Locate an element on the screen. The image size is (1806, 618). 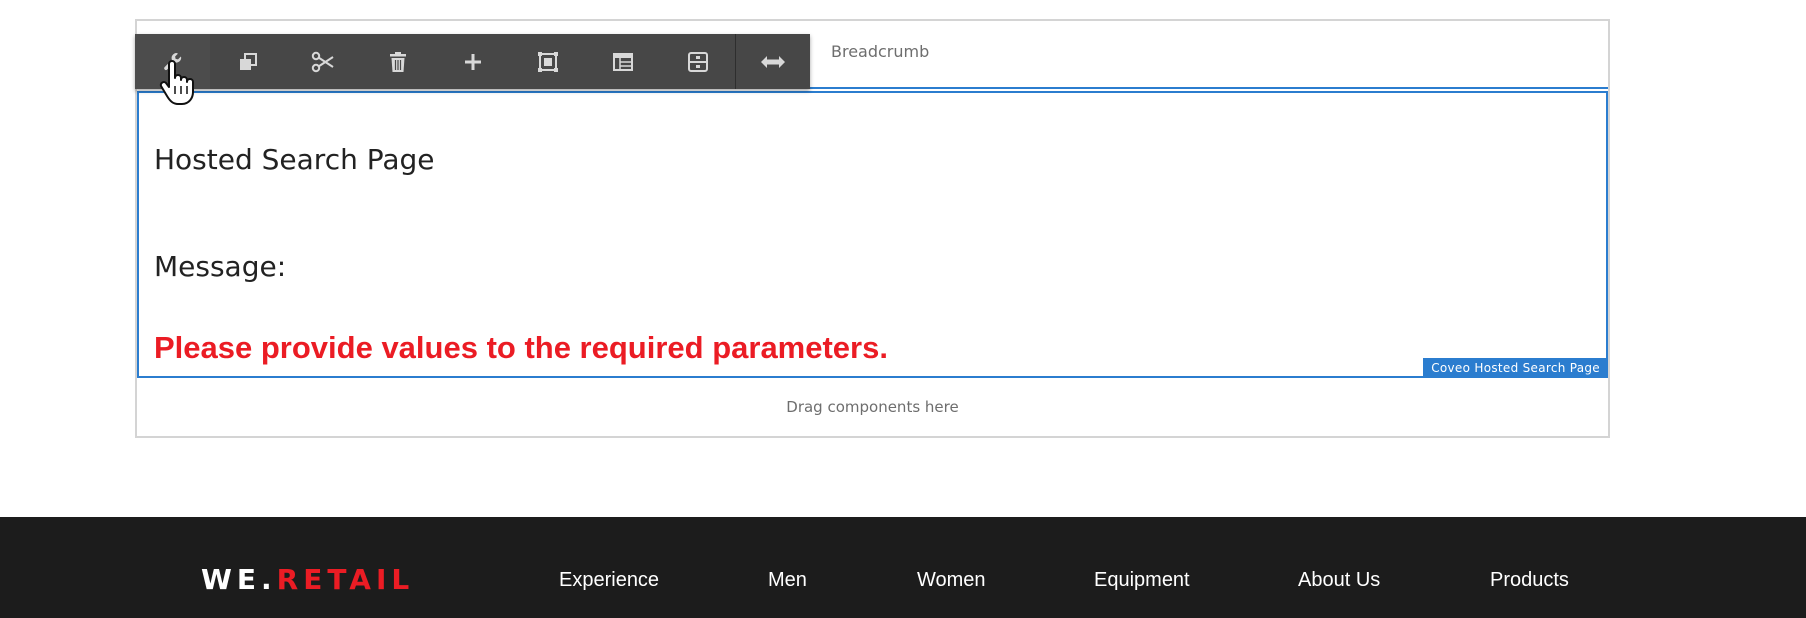
plus-icon is located at coordinates (473, 62).